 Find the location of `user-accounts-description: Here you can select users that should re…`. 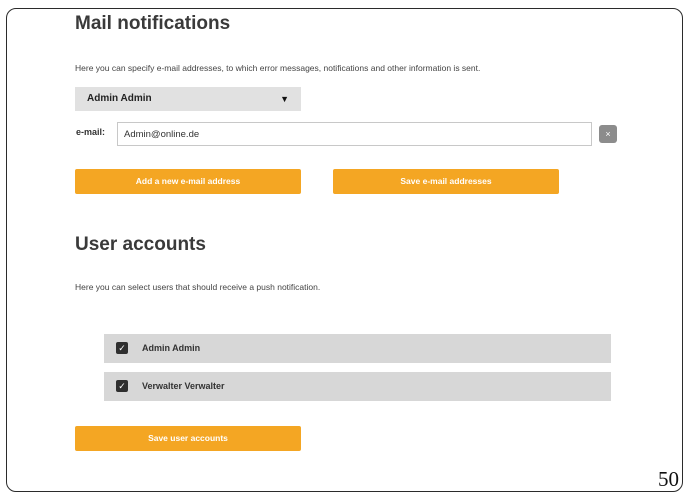

user-accounts-description: Here you can select users that should re… is located at coordinates (198, 287).